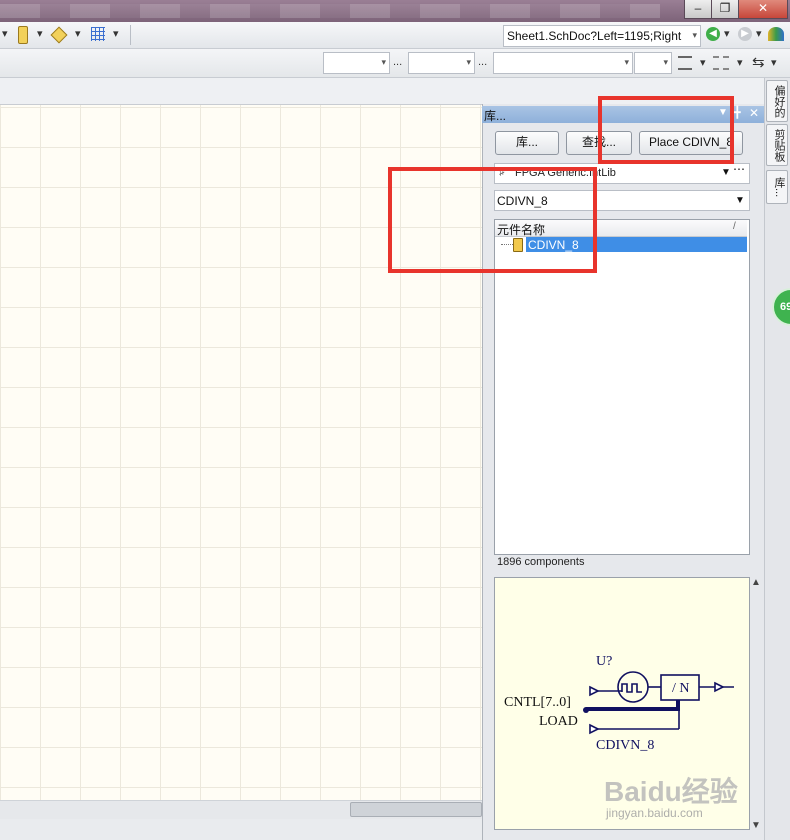 The width and height of the screenshot is (790, 840). Describe the element at coordinates (713, 34) in the screenshot. I see `back-icon: ◀` at that location.